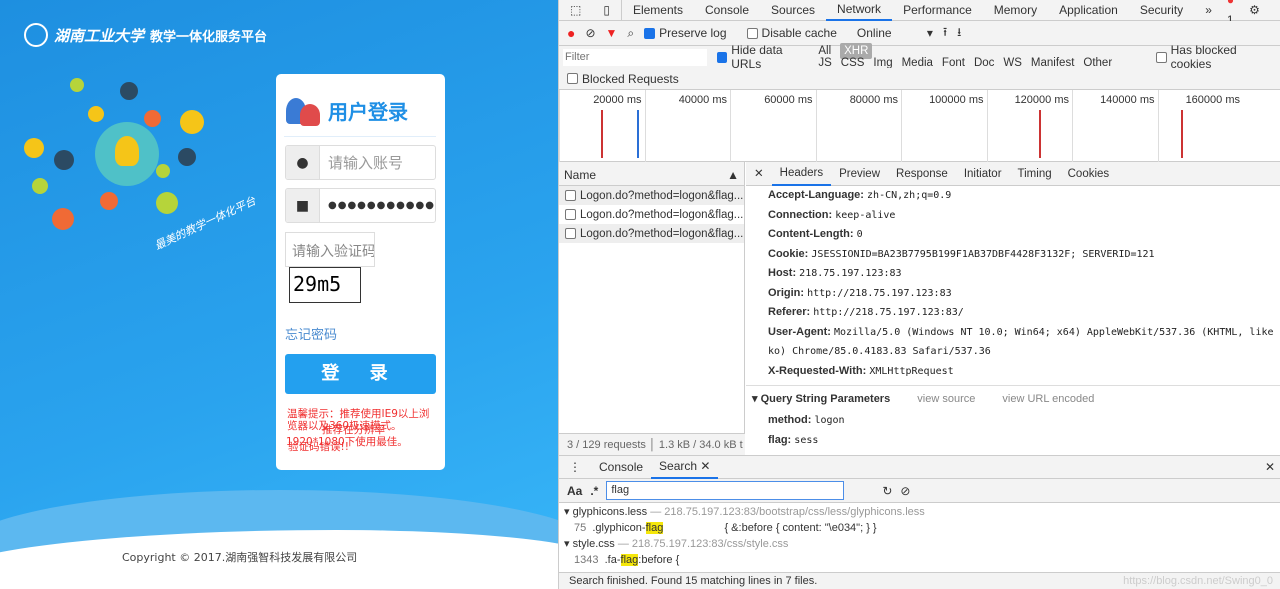 This screenshot has width=1280, height=589. What do you see at coordinates (630, 33) in the screenshot?
I see `search-icon: ⌕` at bounding box center [630, 33].